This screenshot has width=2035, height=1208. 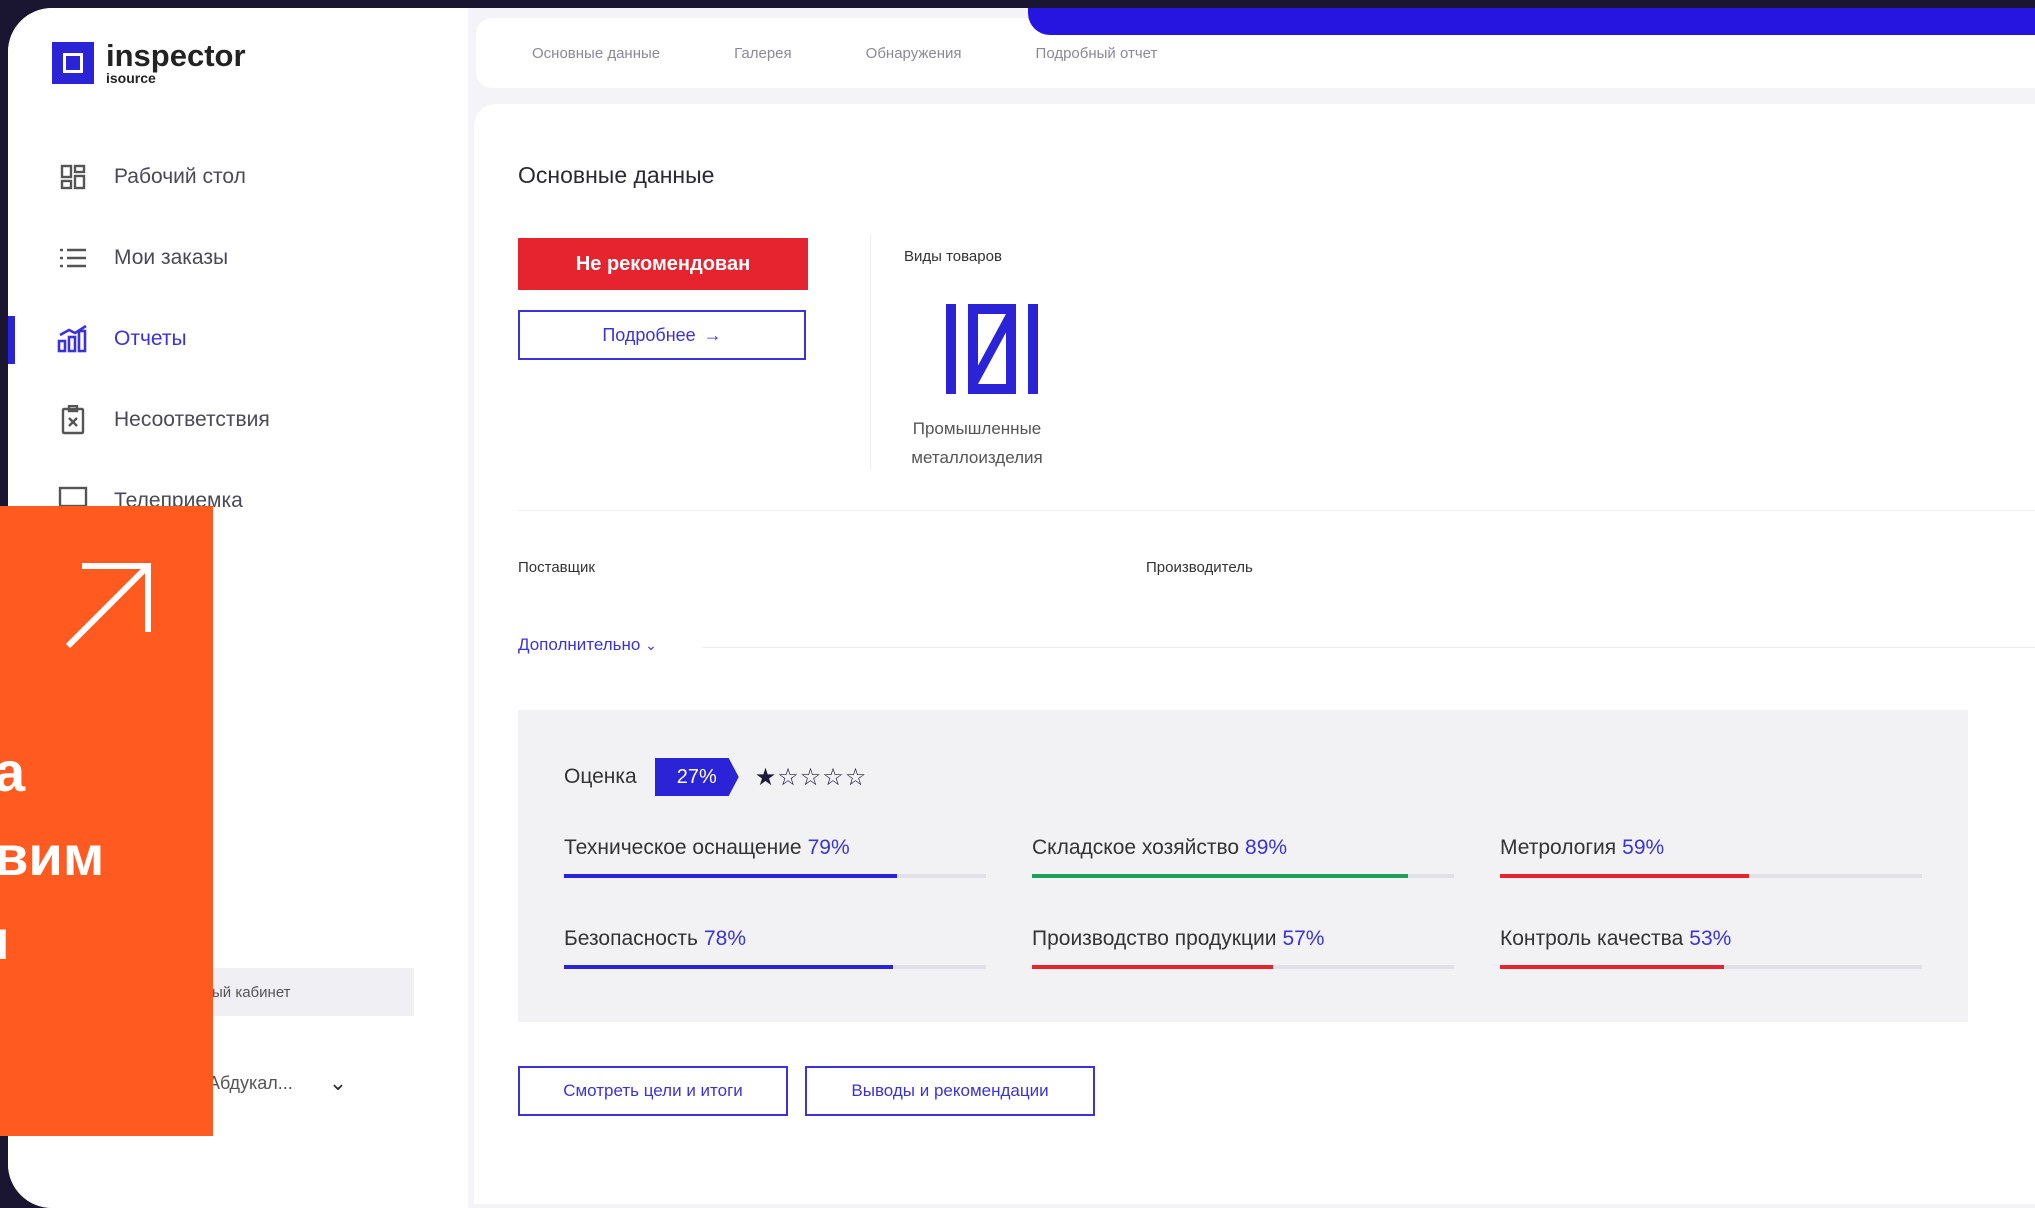 I want to click on metric-value: 59%, so click(x=1643, y=847).